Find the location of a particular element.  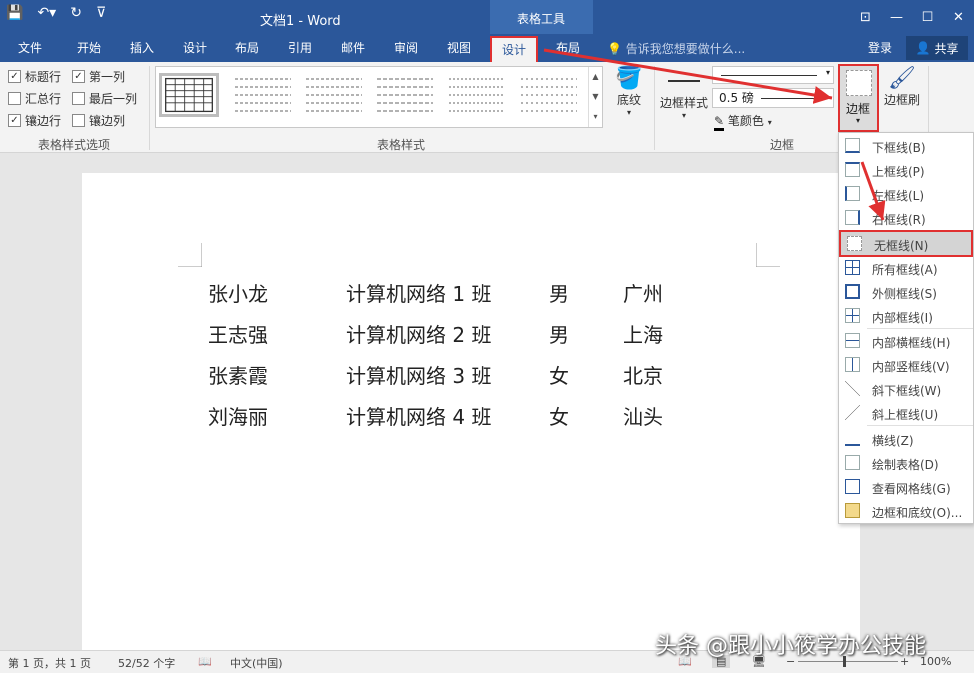

gallery-more-icon: ▾ is located at coordinates (595, 117).